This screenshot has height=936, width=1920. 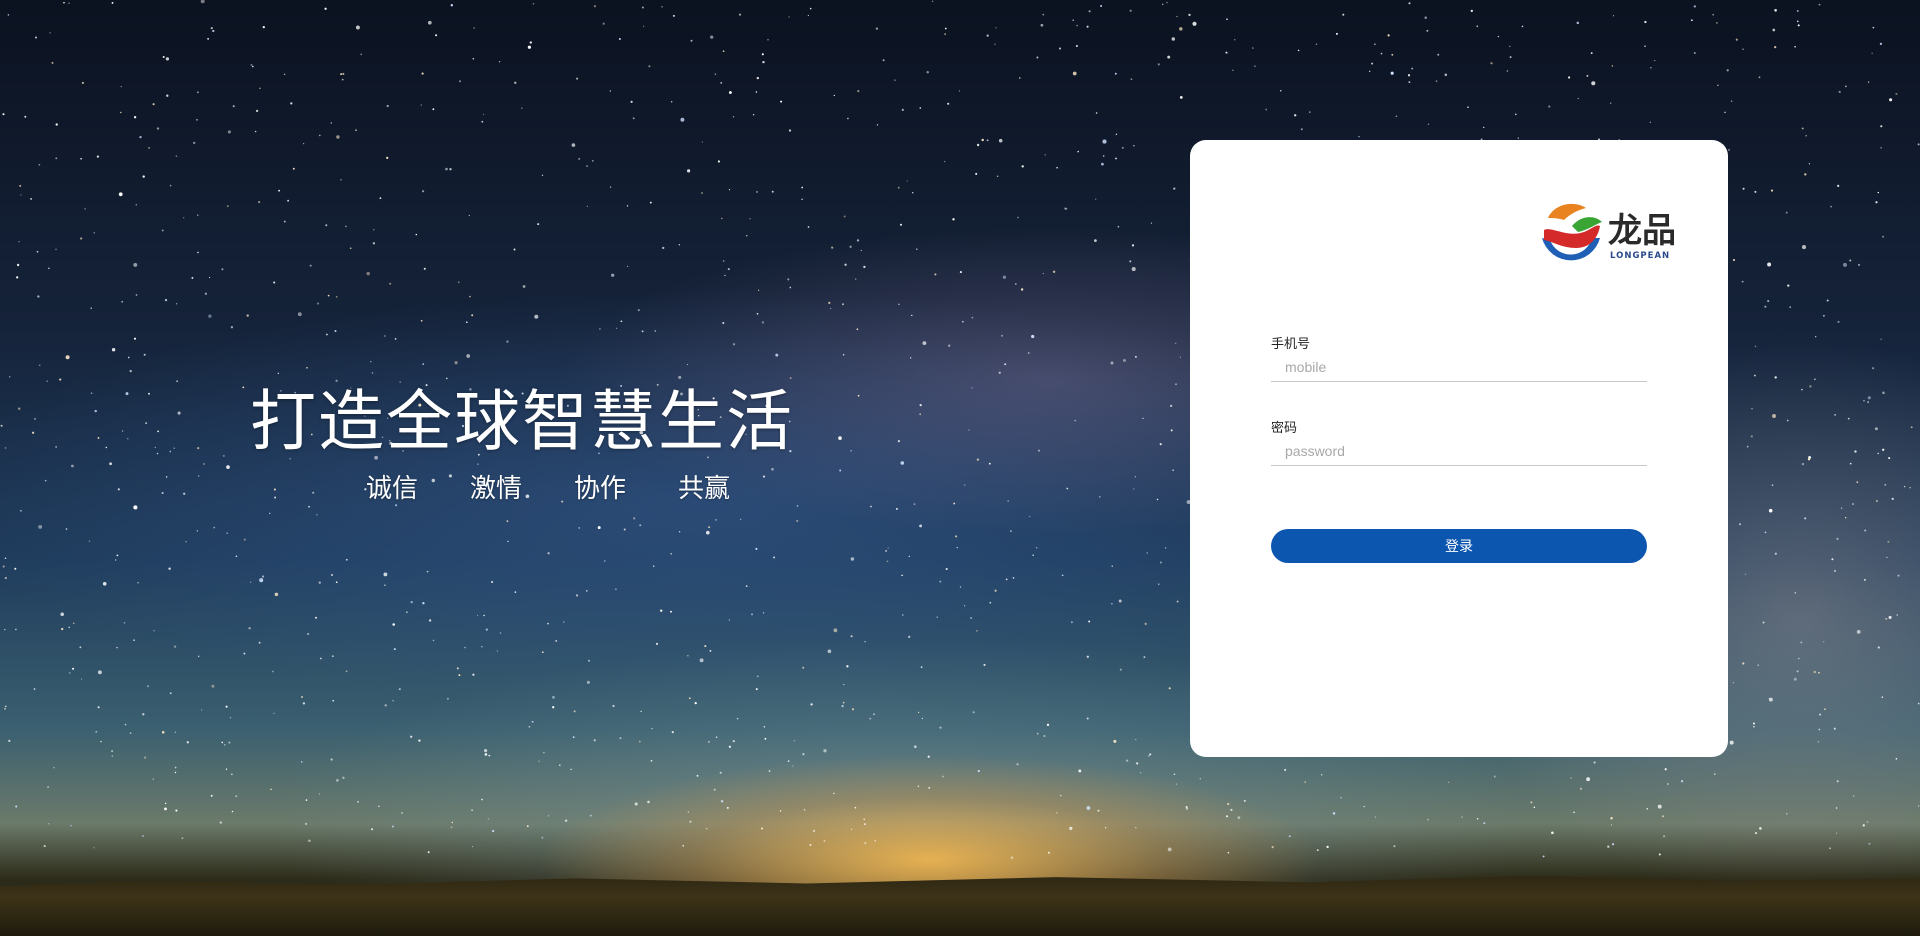 I want to click on hero-slogan: 打造全球智慧生活, so click(x=522, y=421).